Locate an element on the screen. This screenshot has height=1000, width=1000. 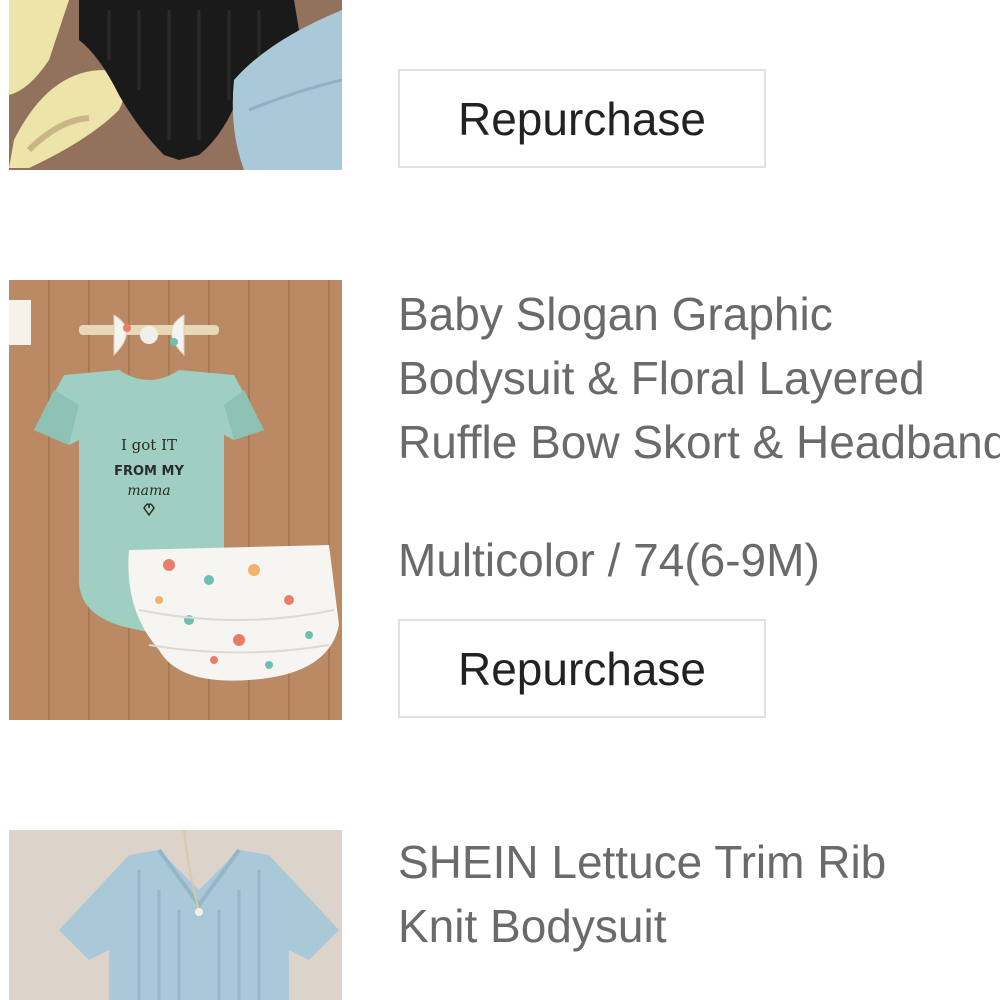
product-image-rib-bodysuit is located at coordinates (175, 915).